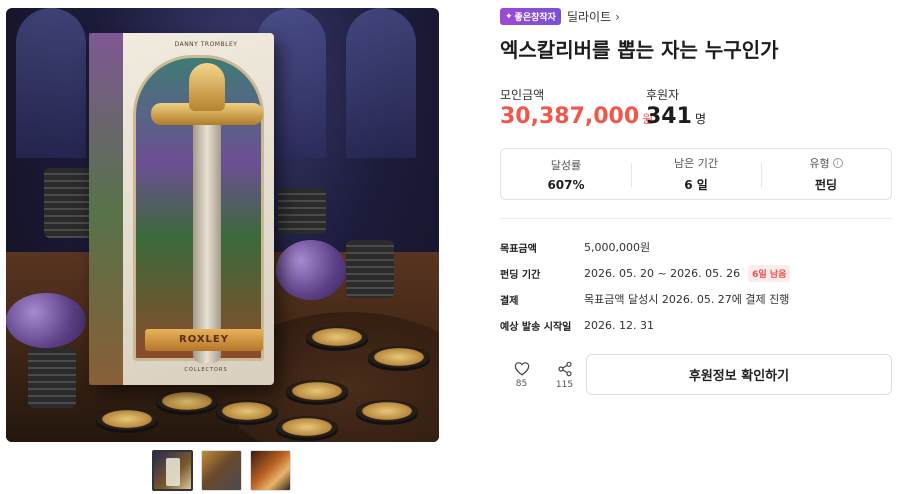  What do you see at coordinates (619, 325) in the screenshot?
I see `shipping-value: 2026. 12. 31` at bounding box center [619, 325].